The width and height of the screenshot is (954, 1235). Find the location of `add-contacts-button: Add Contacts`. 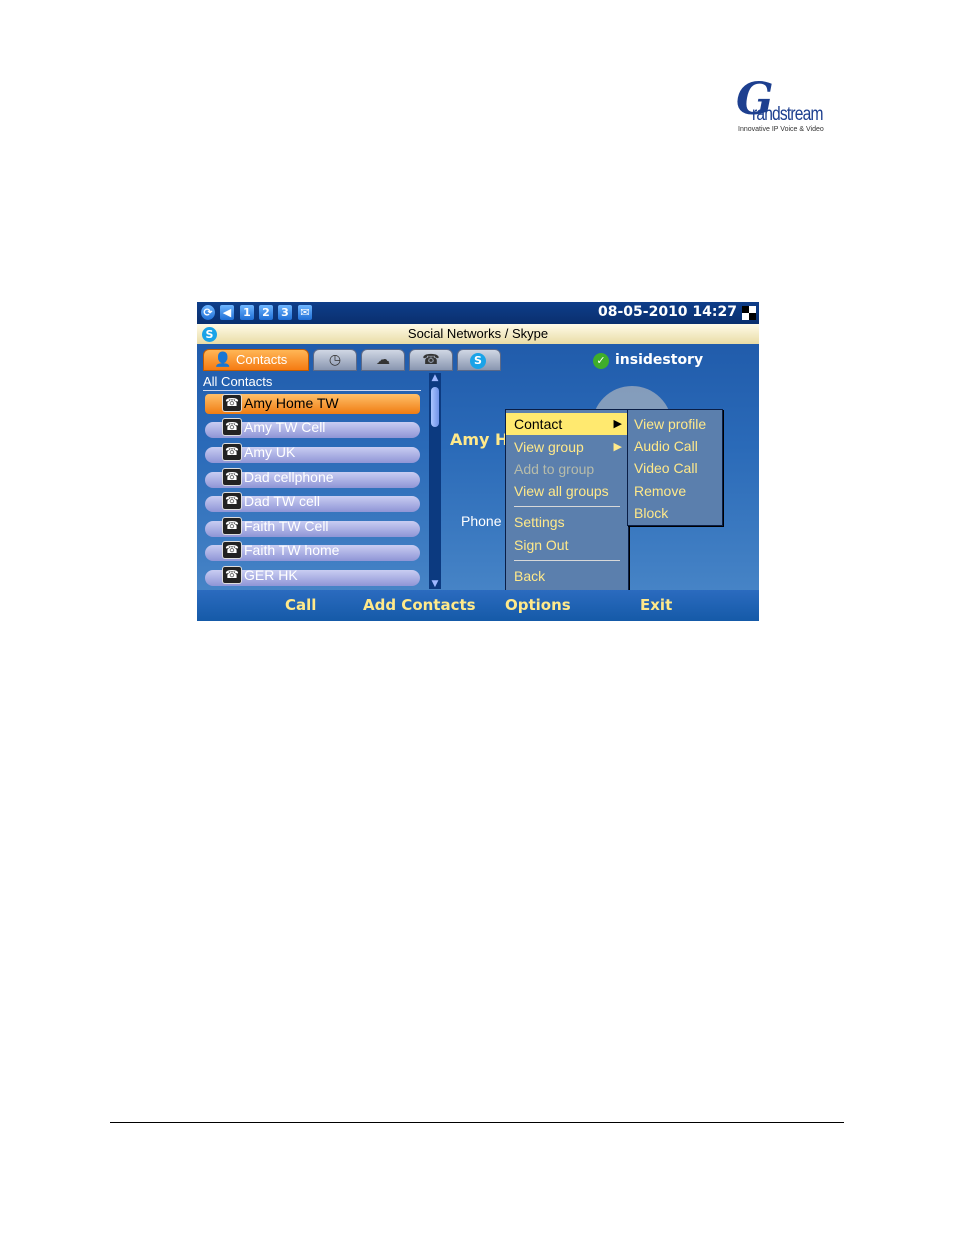

add-contacts-button: Add Contacts is located at coordinates (419, 605).